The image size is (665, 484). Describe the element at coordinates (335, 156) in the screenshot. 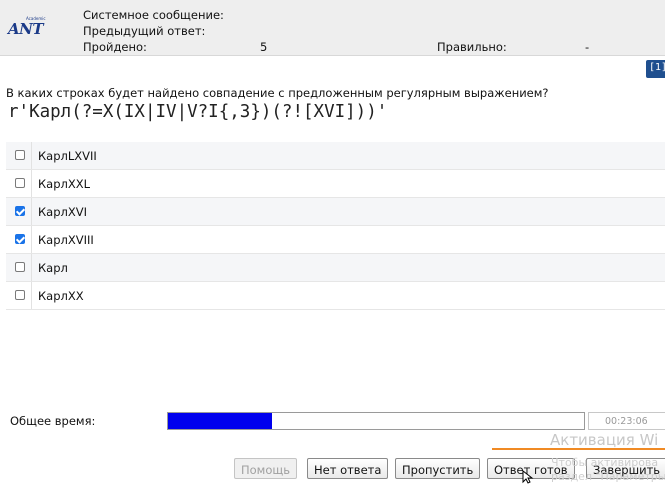

I see `option-row: КарлLXVII` at that location.